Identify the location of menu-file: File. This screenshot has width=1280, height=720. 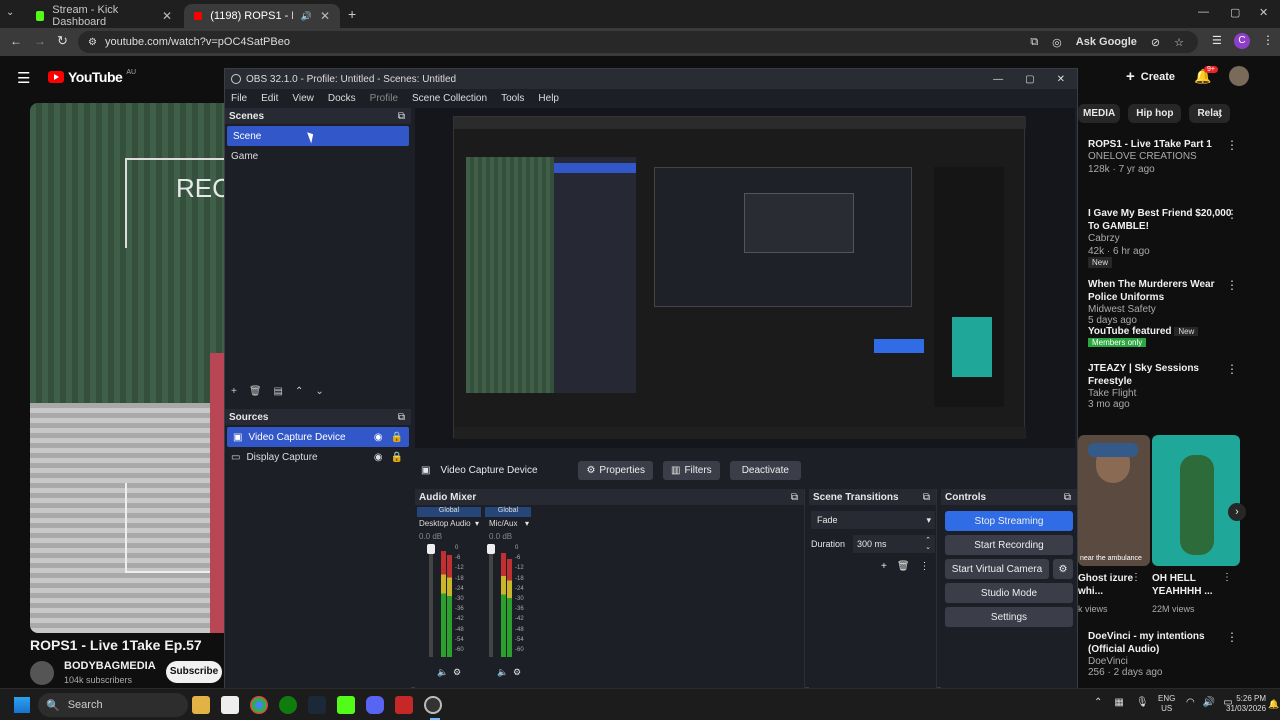
(239, 98).